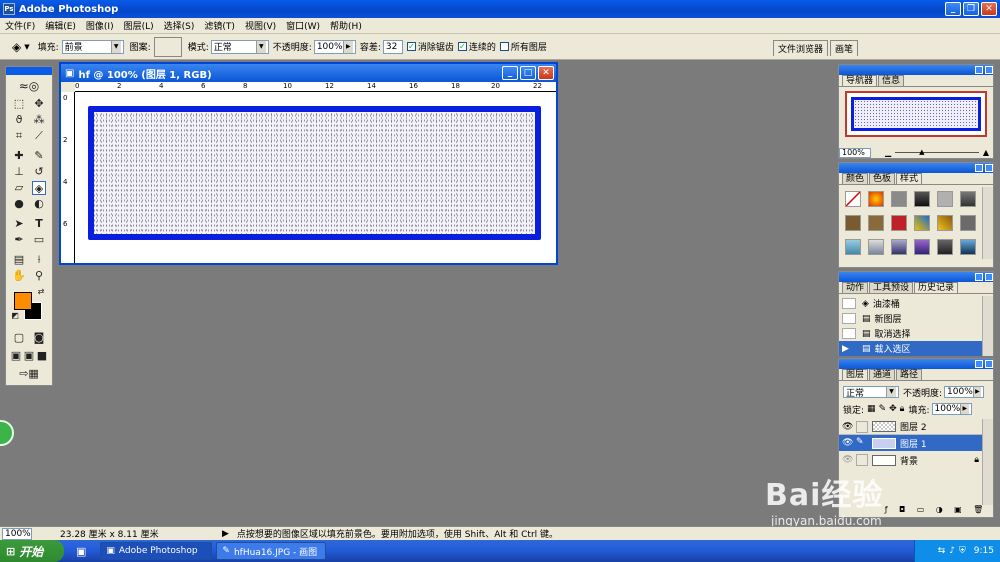  I want to click on healing-brush-tool-icon: ✚, so click(19, 156).